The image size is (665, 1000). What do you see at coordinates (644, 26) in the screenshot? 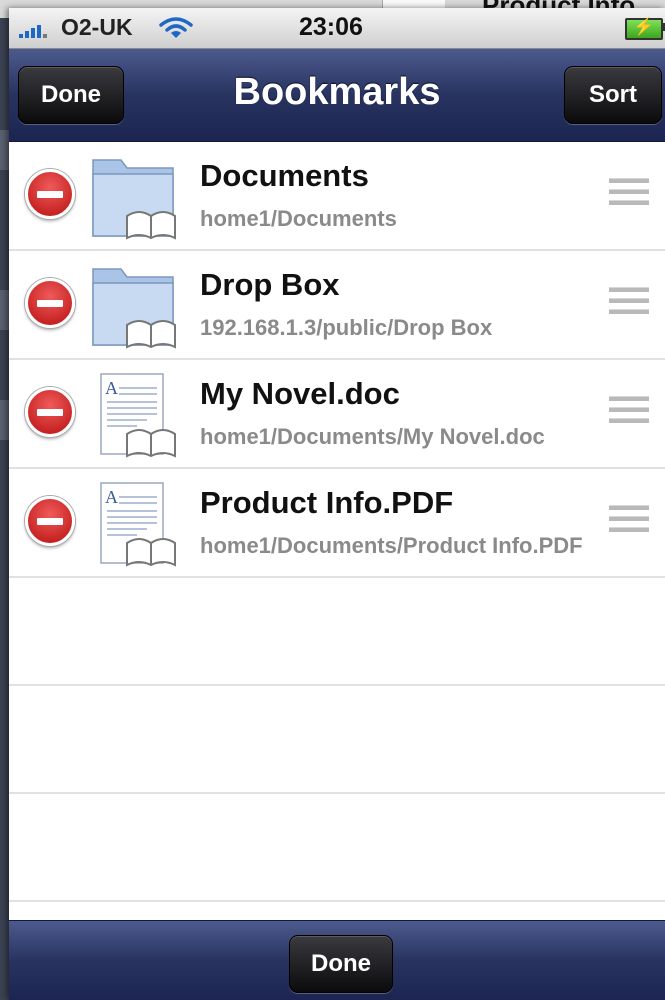
I see `charging-bolt-icon: ⚡` at bounding box center [644, 26].